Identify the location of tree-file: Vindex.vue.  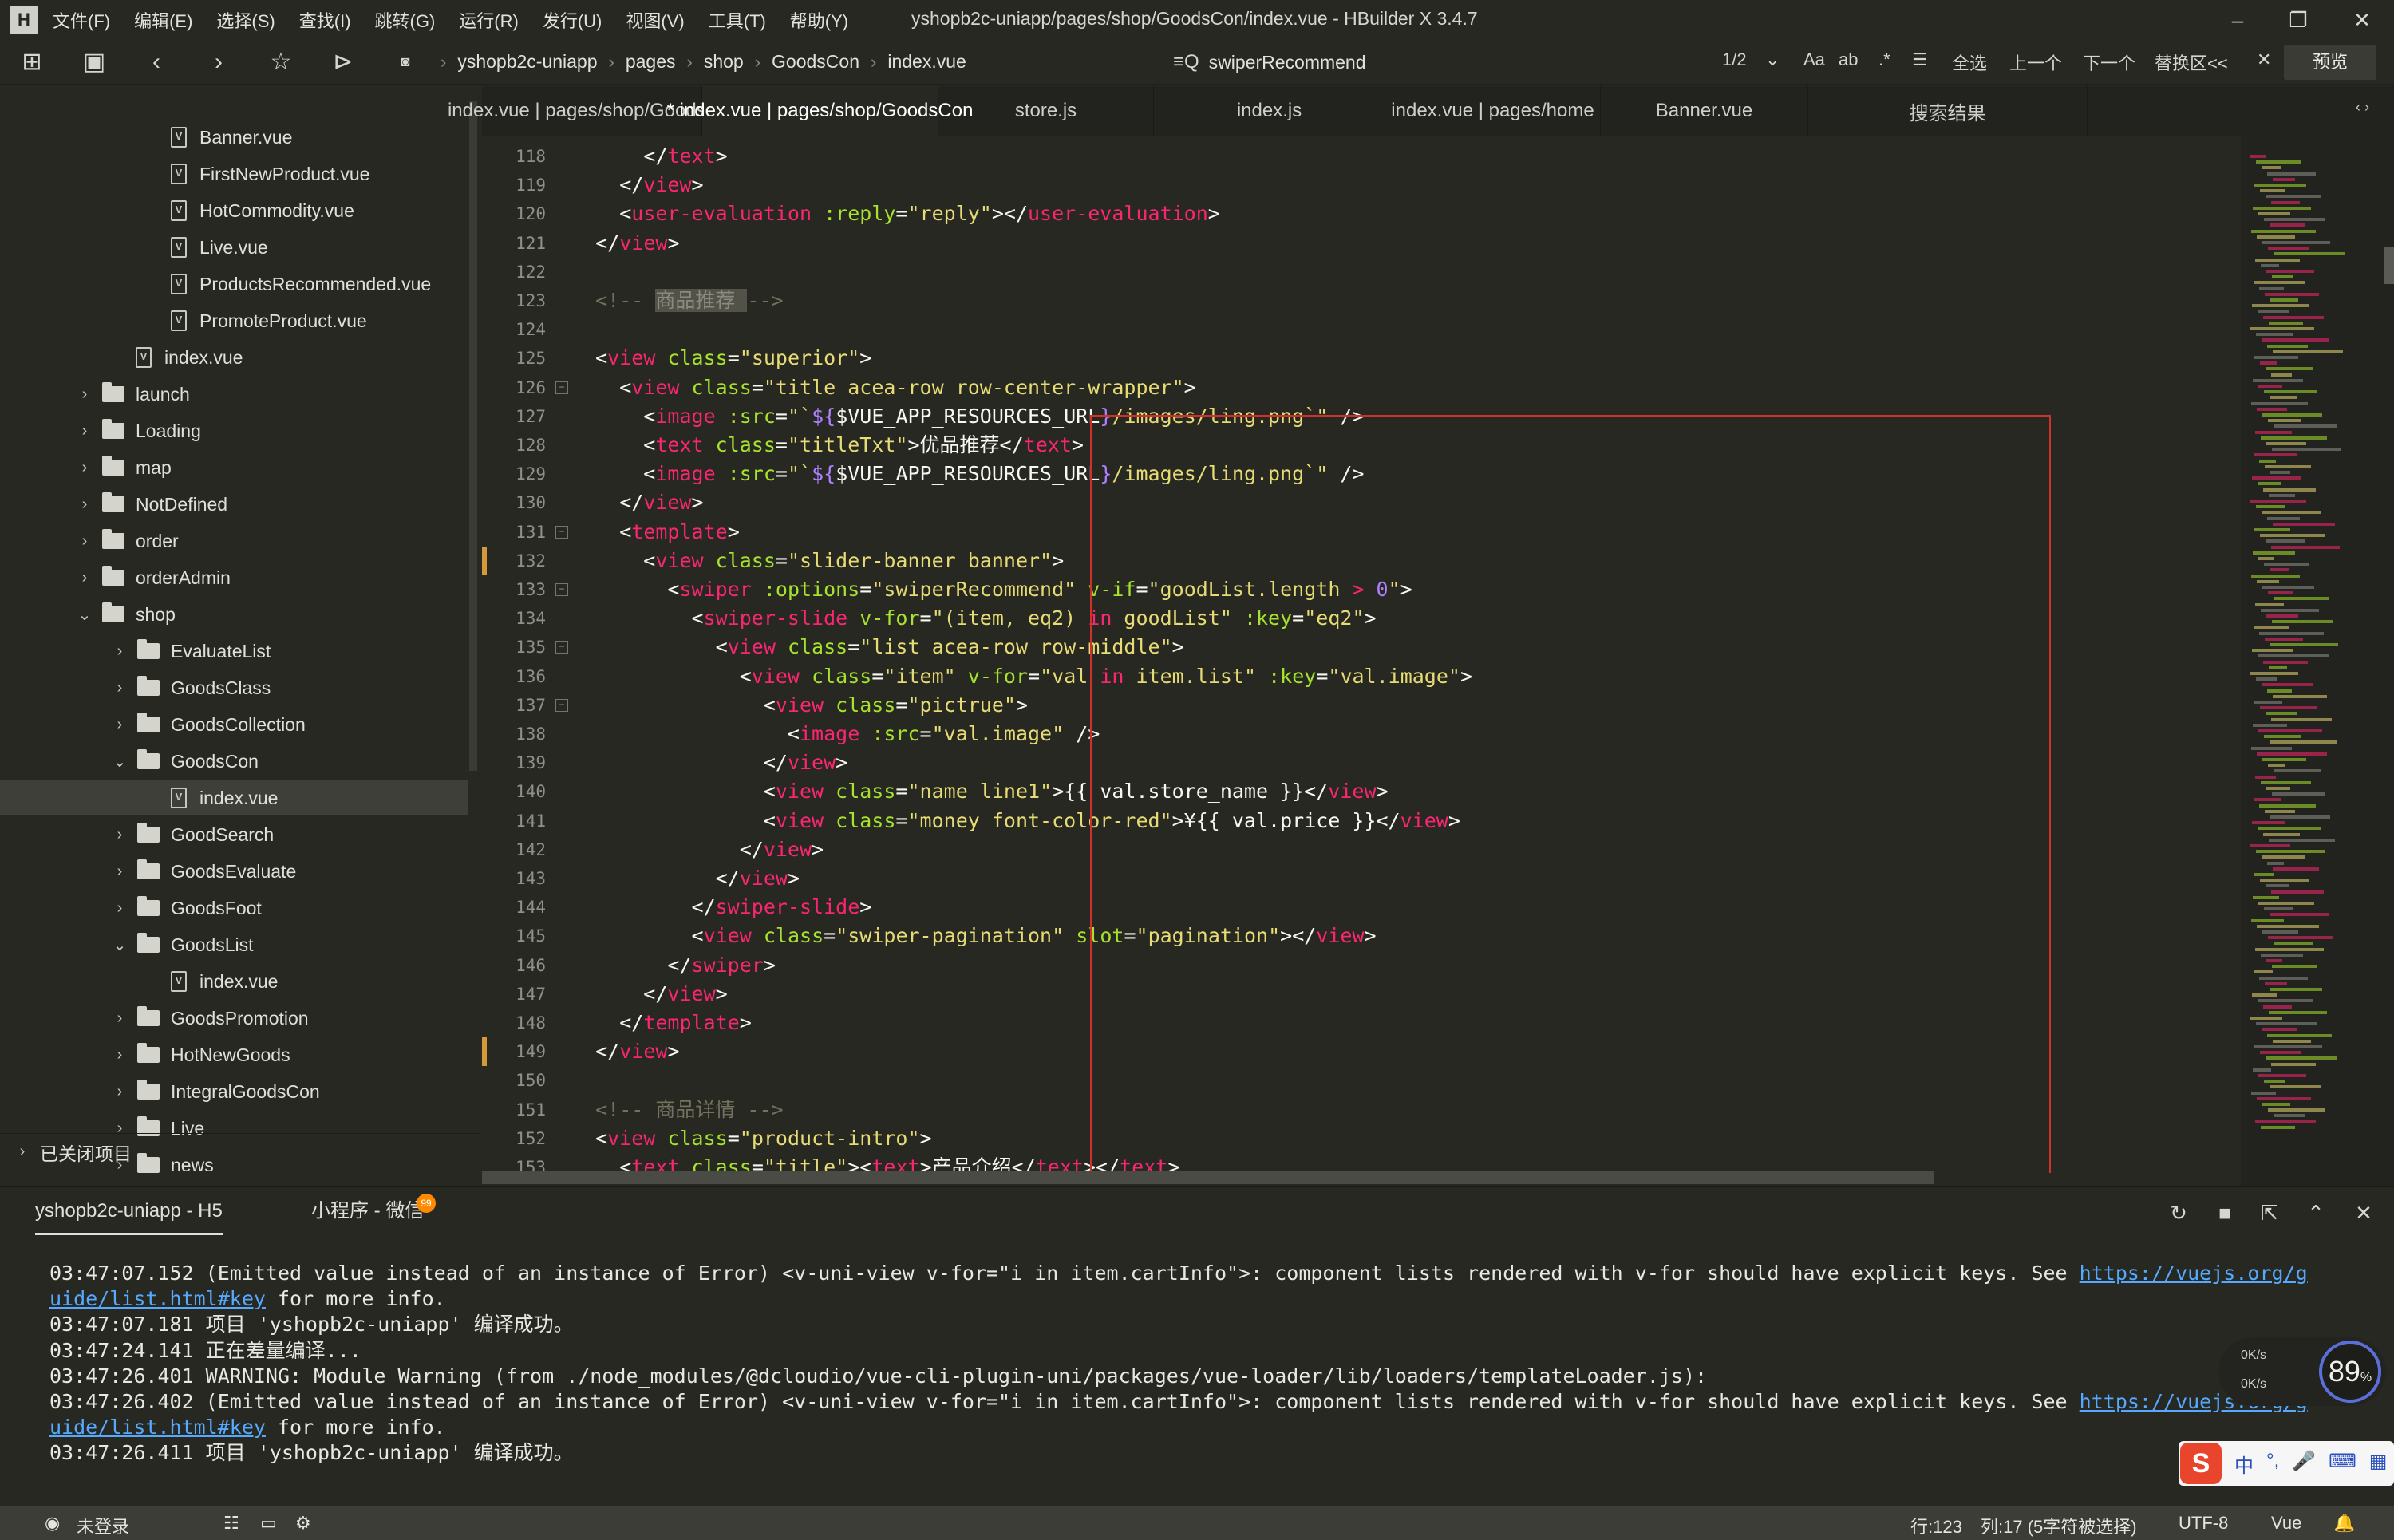
(234, 981).